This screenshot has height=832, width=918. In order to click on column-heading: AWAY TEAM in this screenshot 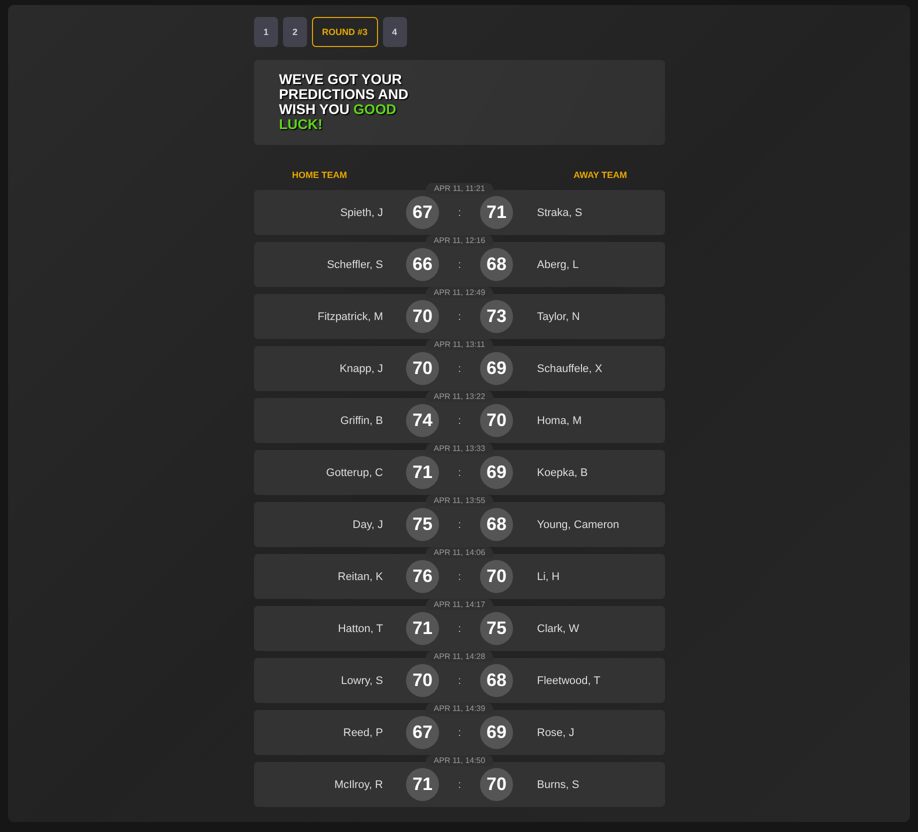, I will do `click(600, 175)`.